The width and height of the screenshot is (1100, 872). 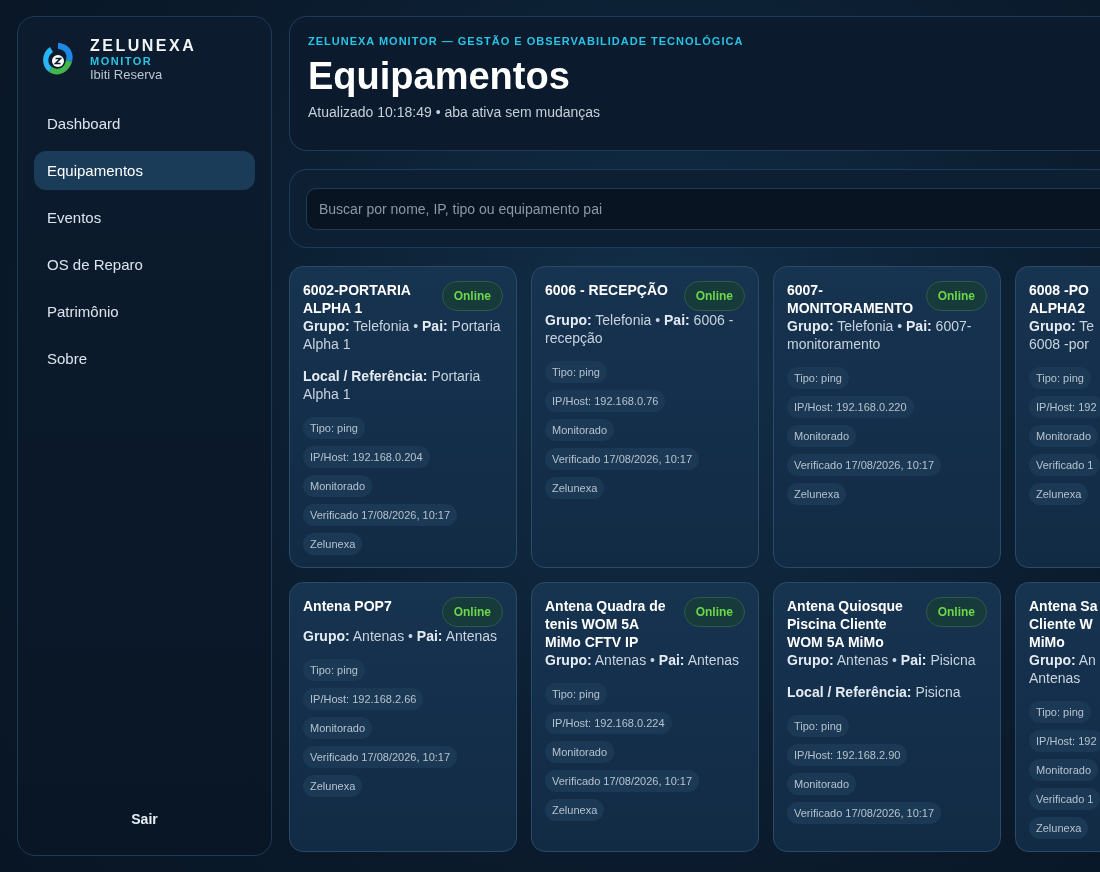 I want to click on device-location: Local / Referência: Portaria Alpha 1, so click(x=392, y=385).